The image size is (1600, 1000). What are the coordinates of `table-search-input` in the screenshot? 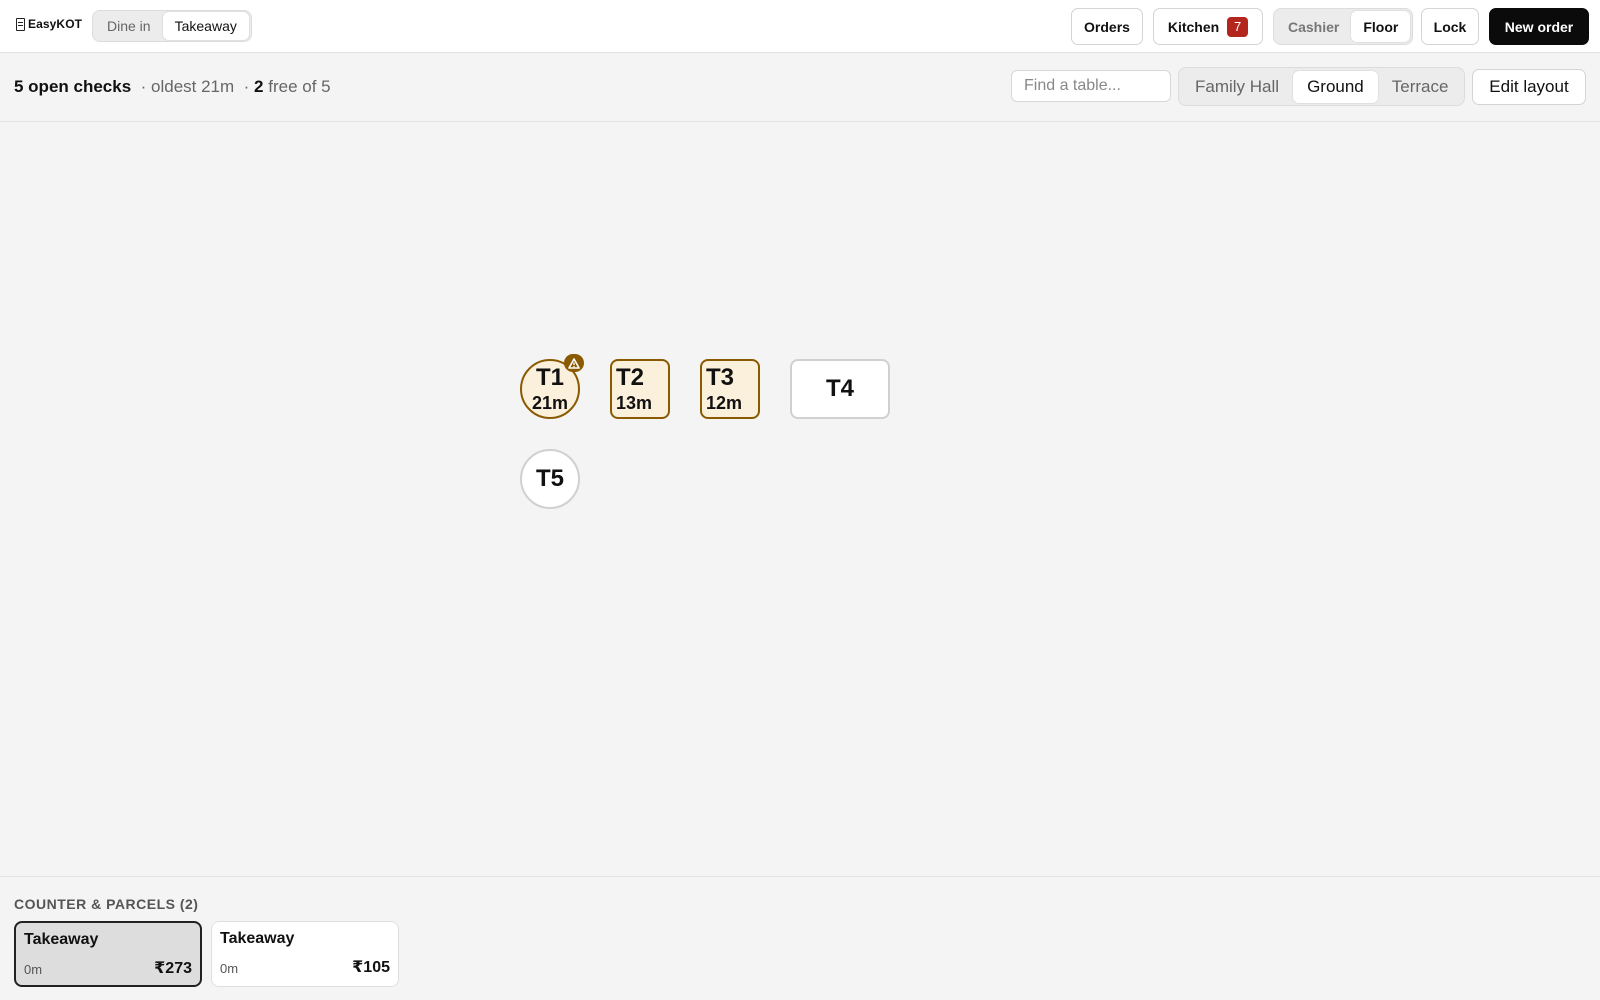 It's located at (1091, 86).